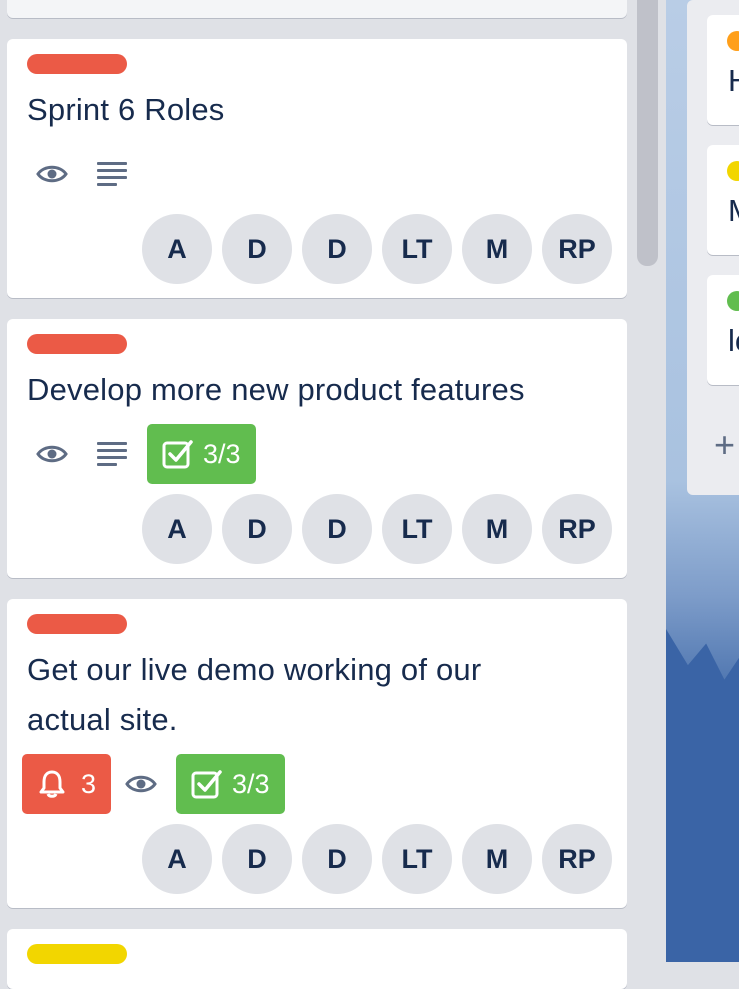 The width and height of the screenshot is (739, 989). I want to click on previous-card-stub, so click(317, 9).